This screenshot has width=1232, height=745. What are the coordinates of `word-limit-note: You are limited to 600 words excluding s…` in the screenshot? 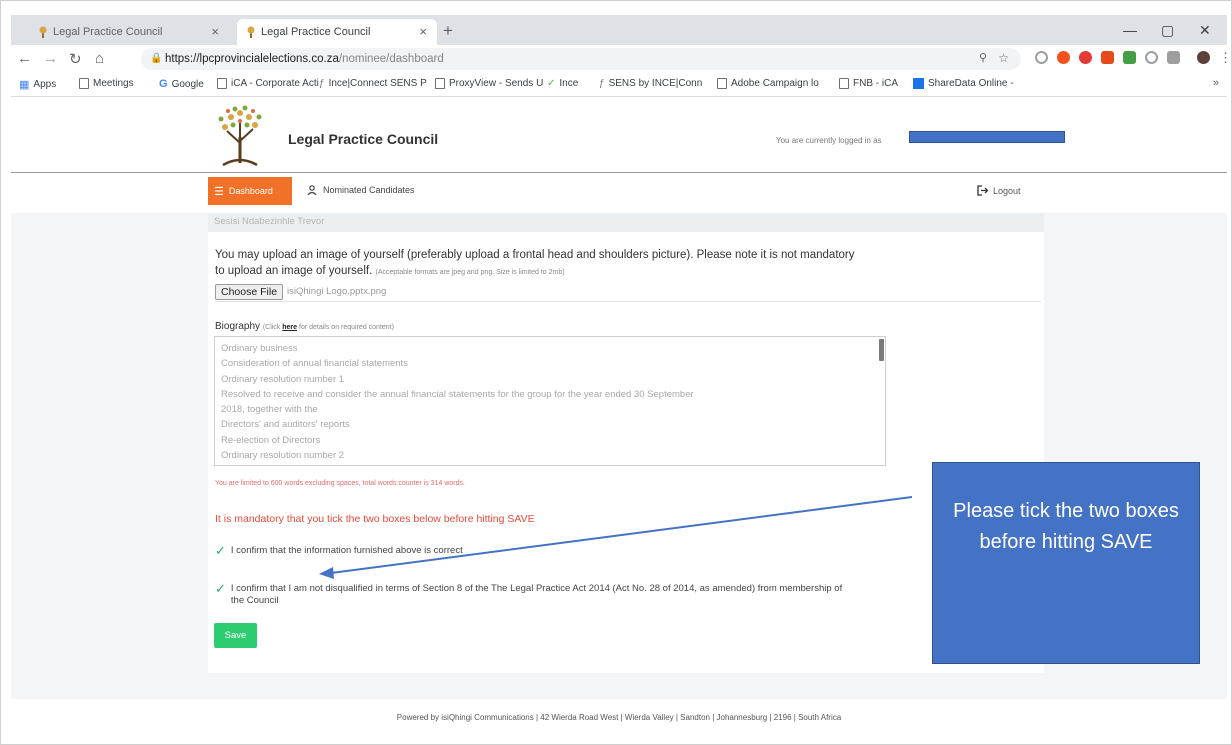 It's located at (340, 483).